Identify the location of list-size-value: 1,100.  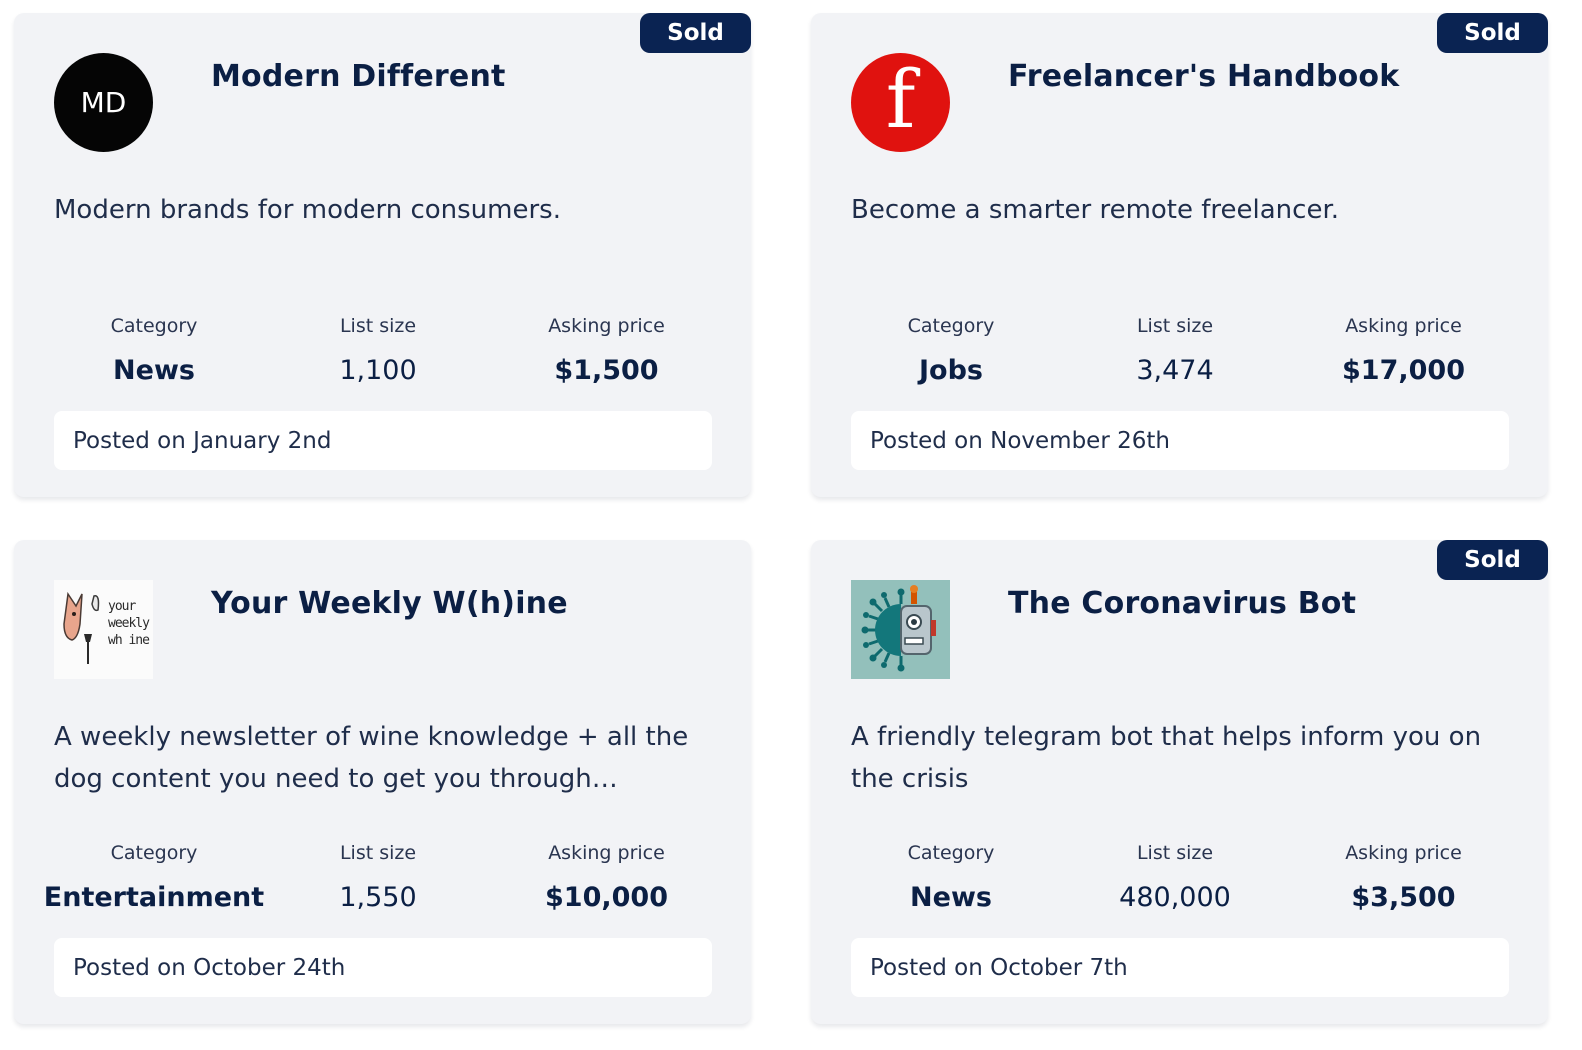
(378, 370).